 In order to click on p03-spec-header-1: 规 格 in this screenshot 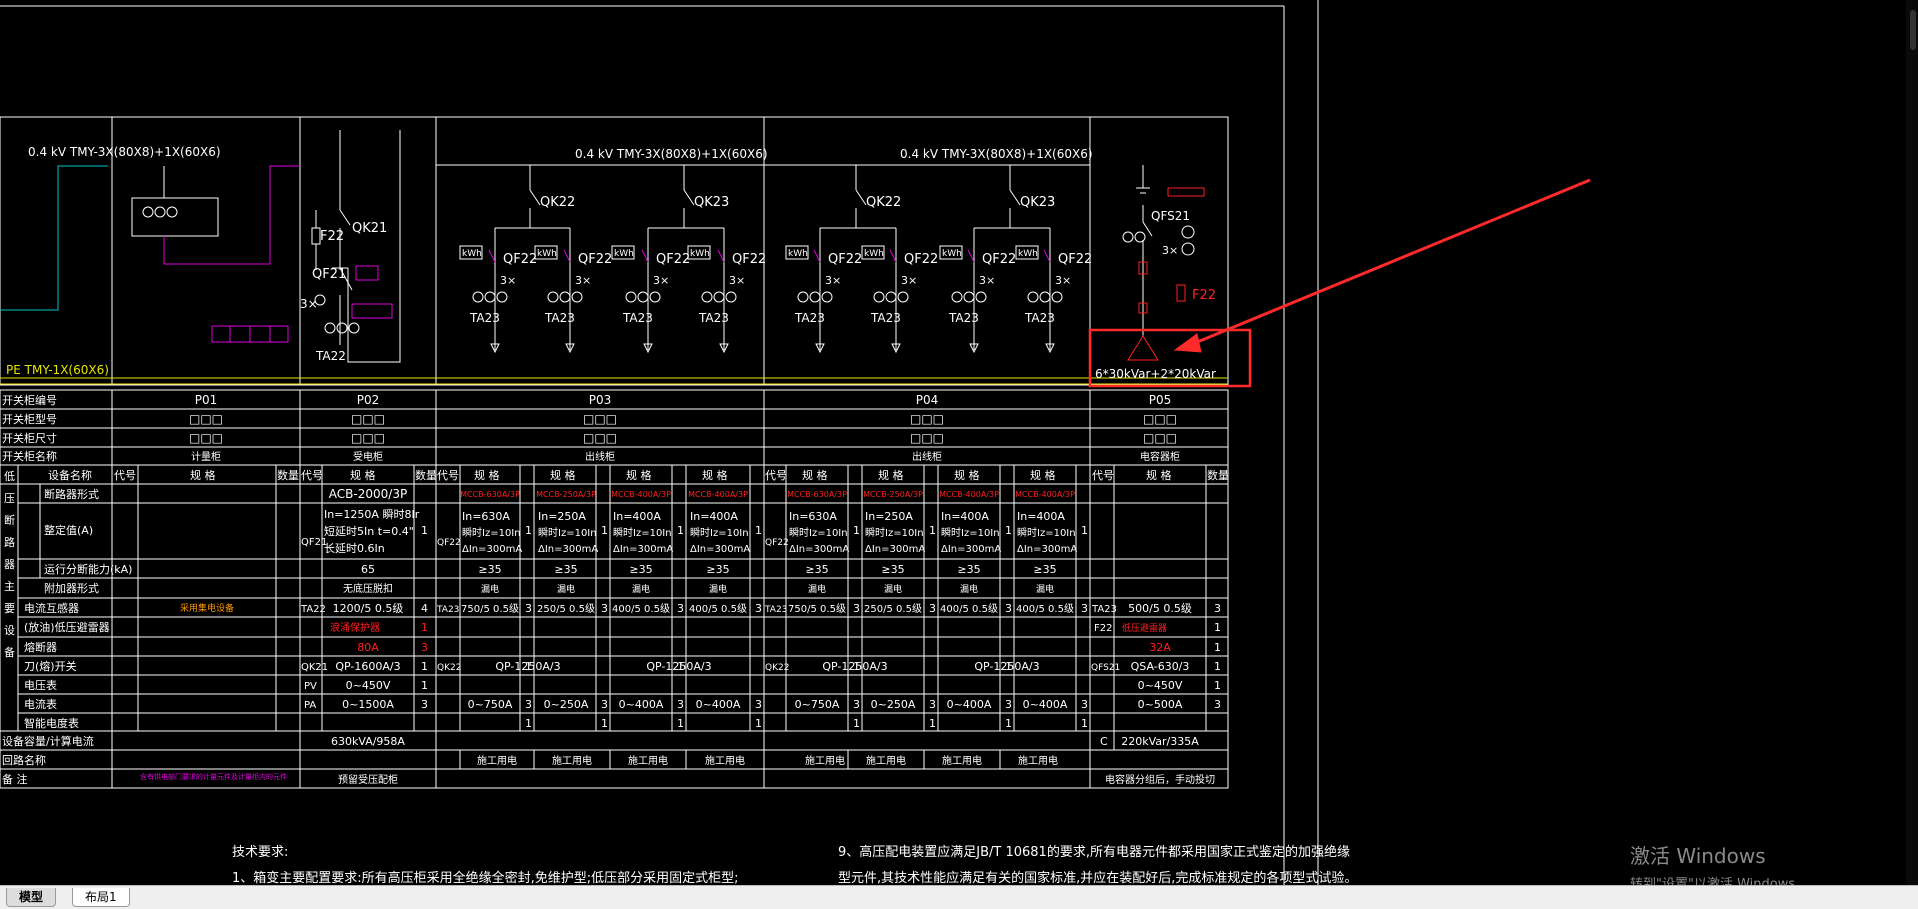, I will do `click(487, 475)`.